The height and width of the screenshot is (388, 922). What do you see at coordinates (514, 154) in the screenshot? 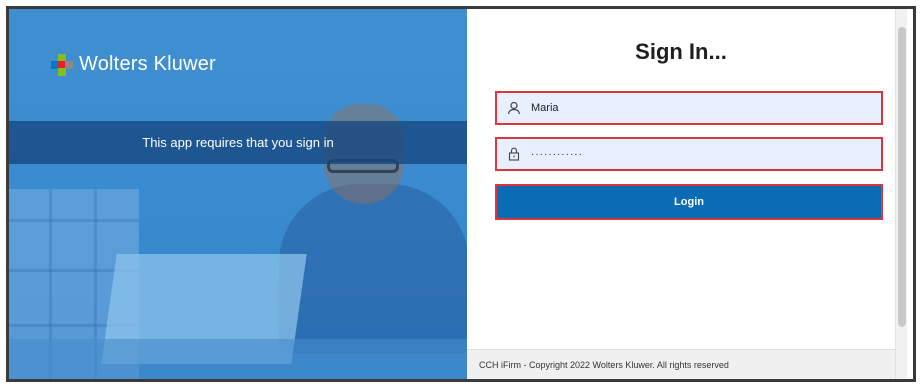
I see `lock-icon` at bounding box center [514, 154].